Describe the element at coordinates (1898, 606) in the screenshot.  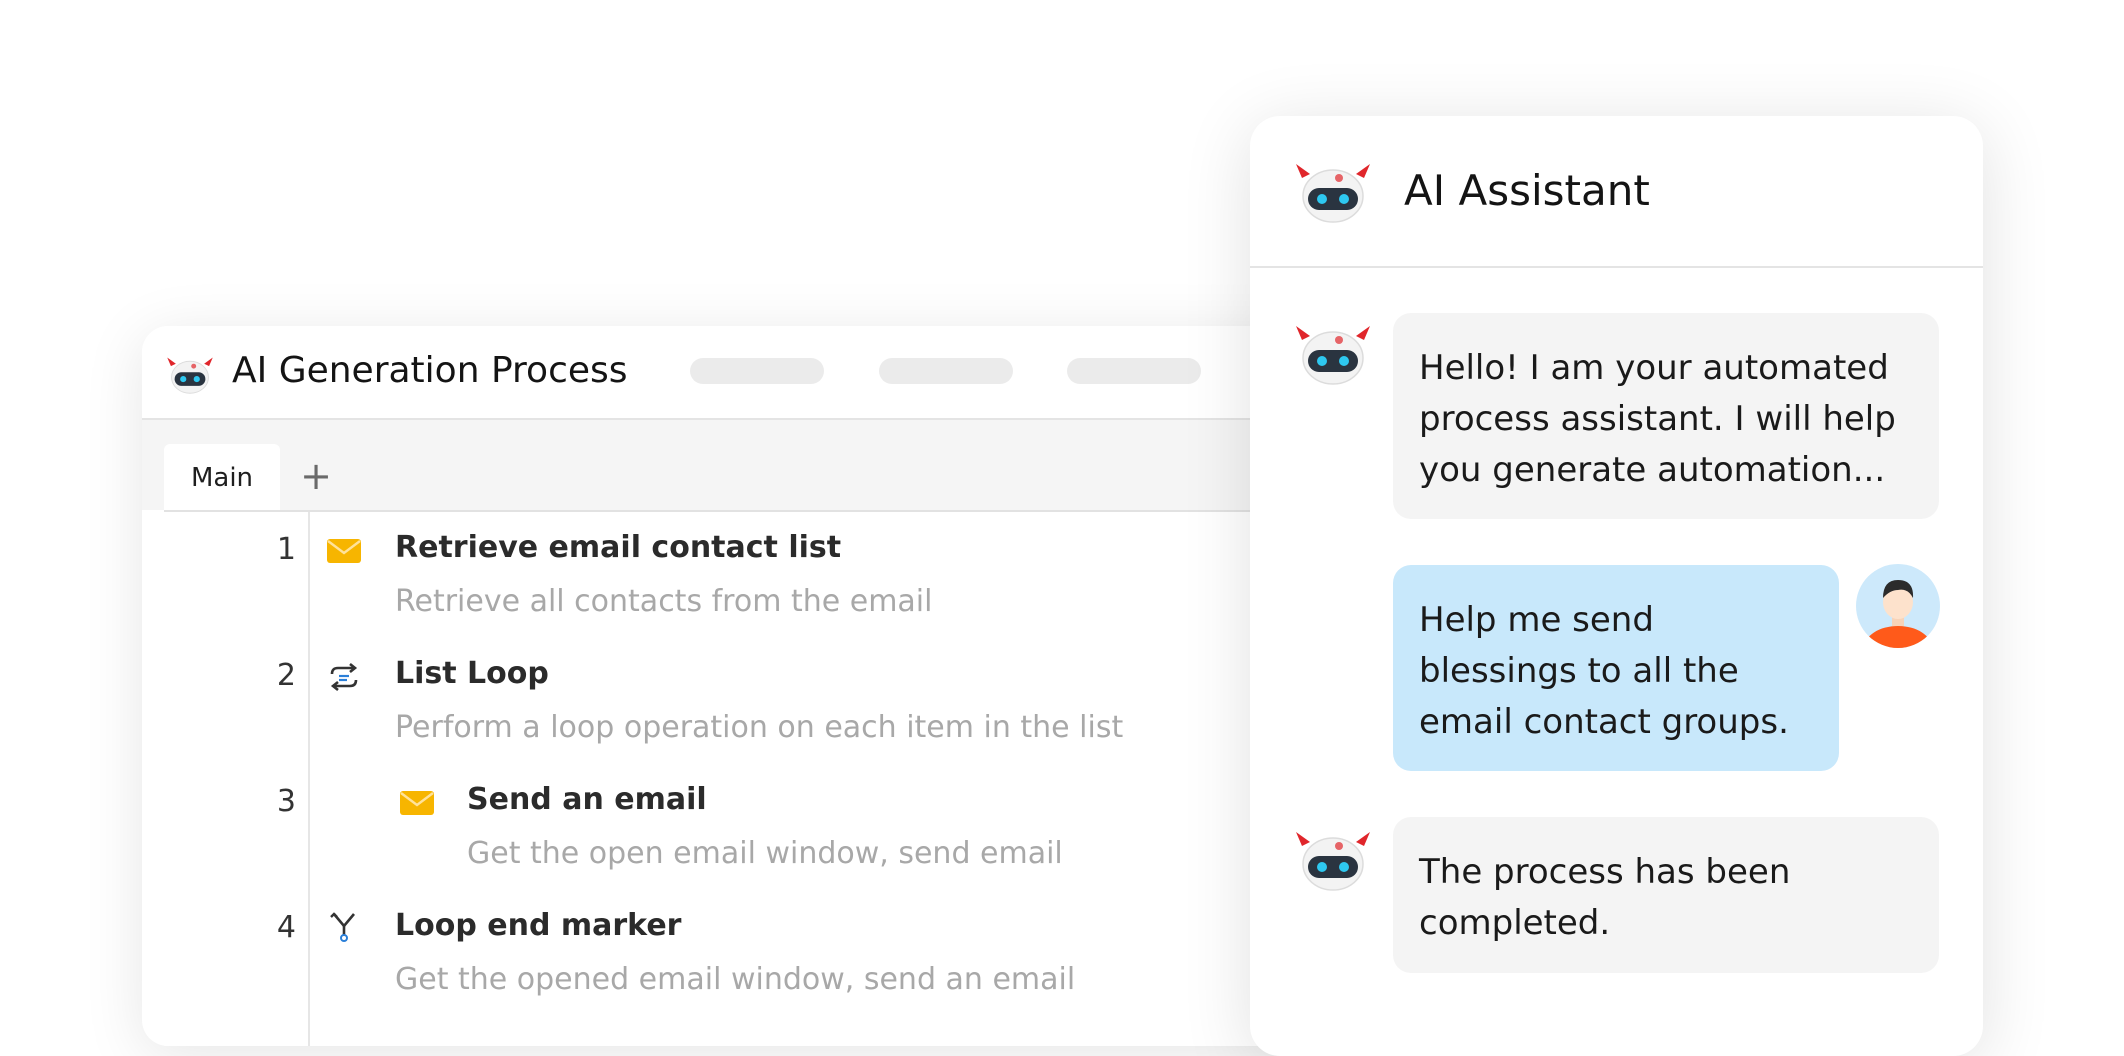
I see `user-avatar-icon` at that location.